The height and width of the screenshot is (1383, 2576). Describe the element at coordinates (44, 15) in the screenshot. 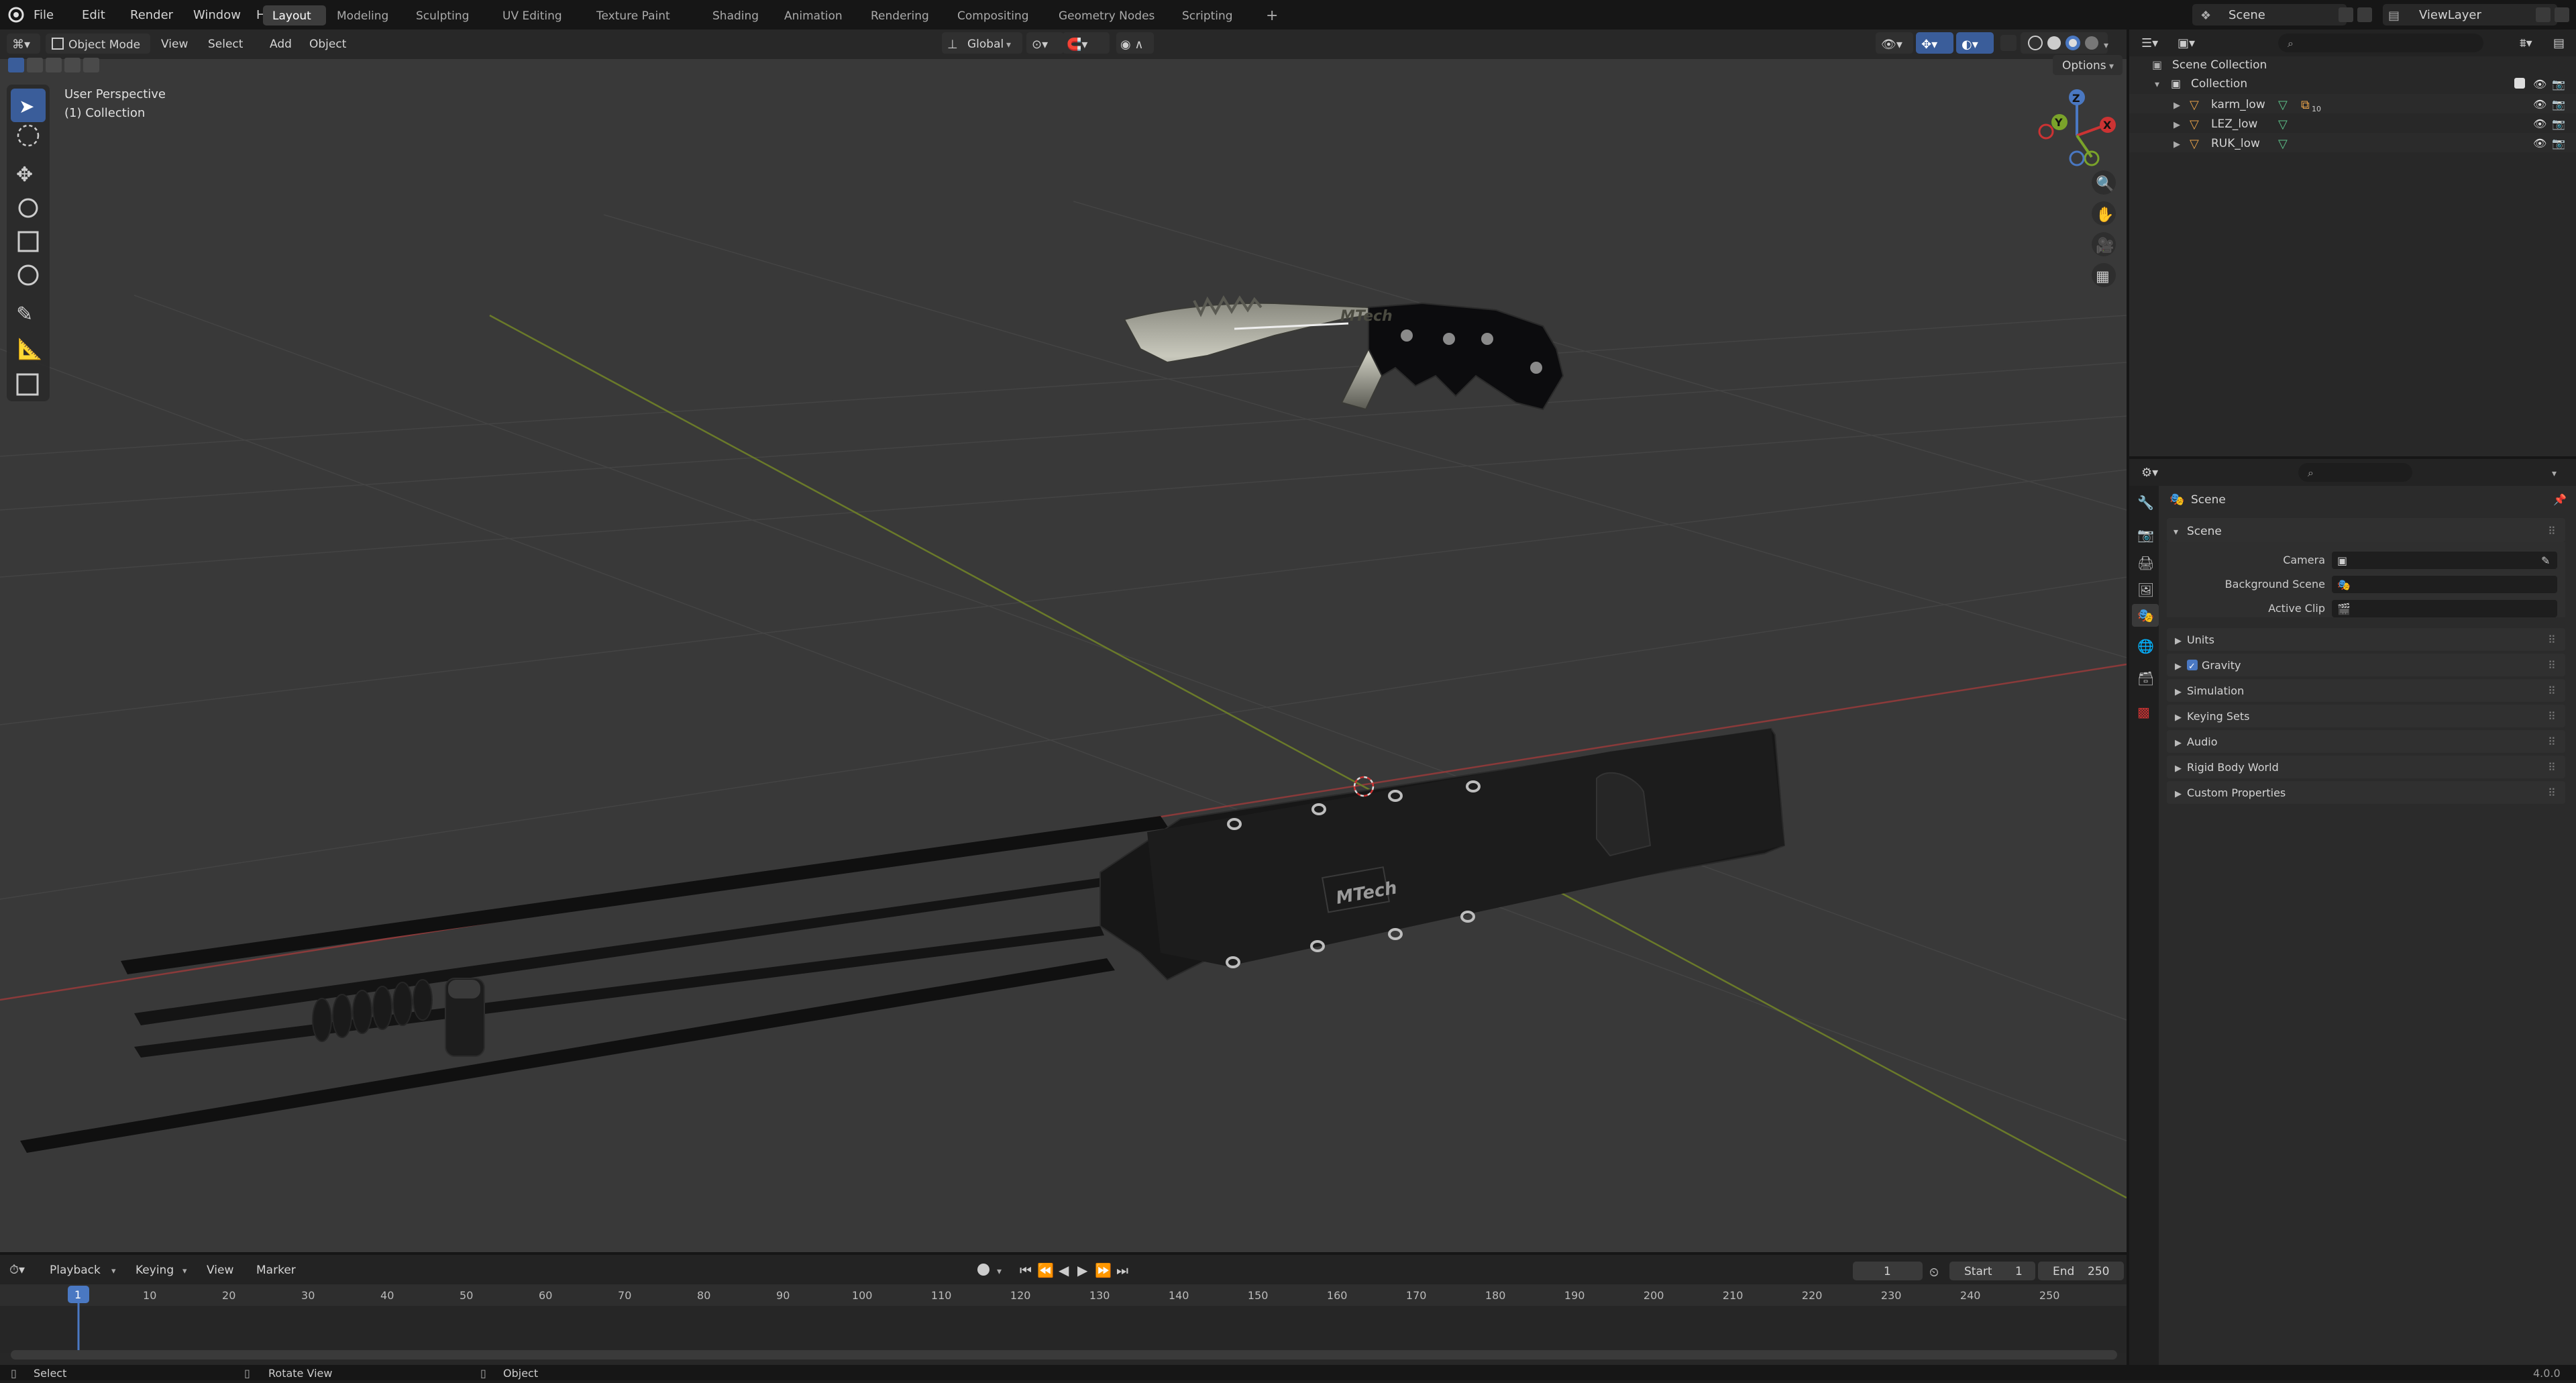

I see `menu-file: File` at that location.